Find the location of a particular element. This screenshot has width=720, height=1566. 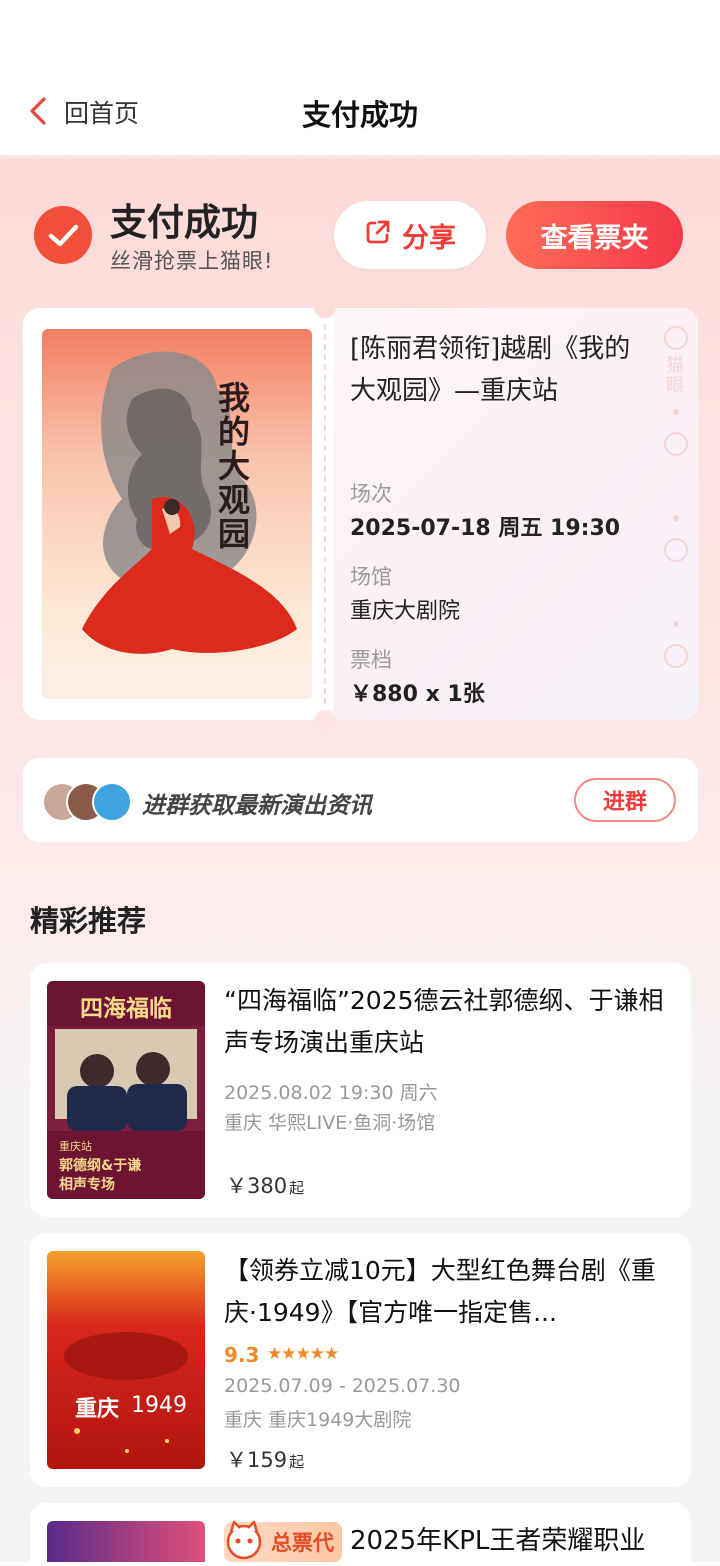

venue-value: 重庆大剧院 is located at coordinates (405, 611).